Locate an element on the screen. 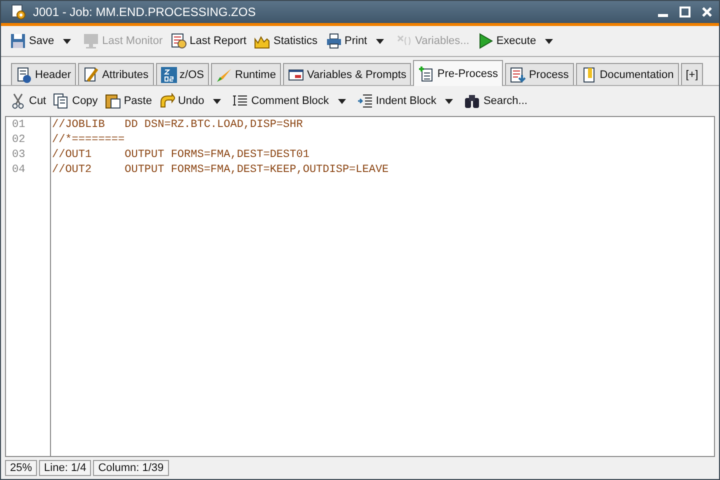  copy-icon is located at coordinates (61, 101).